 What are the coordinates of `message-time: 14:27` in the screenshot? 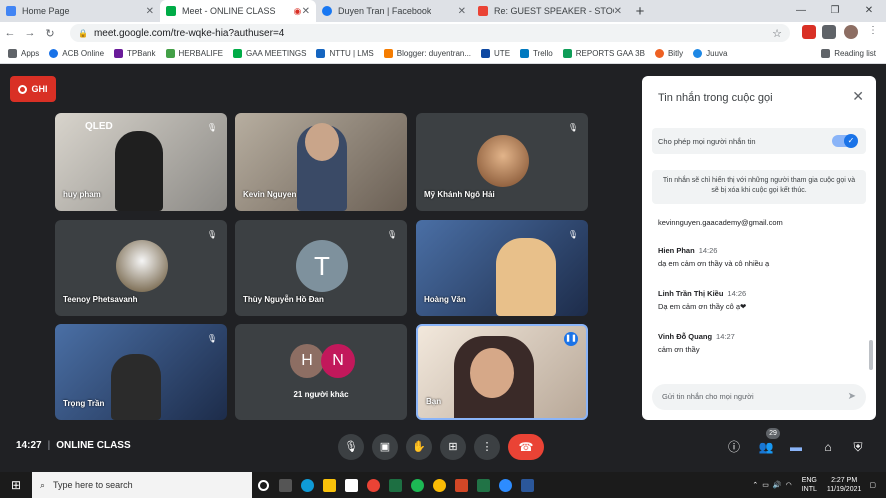 It's located at (725, 336).